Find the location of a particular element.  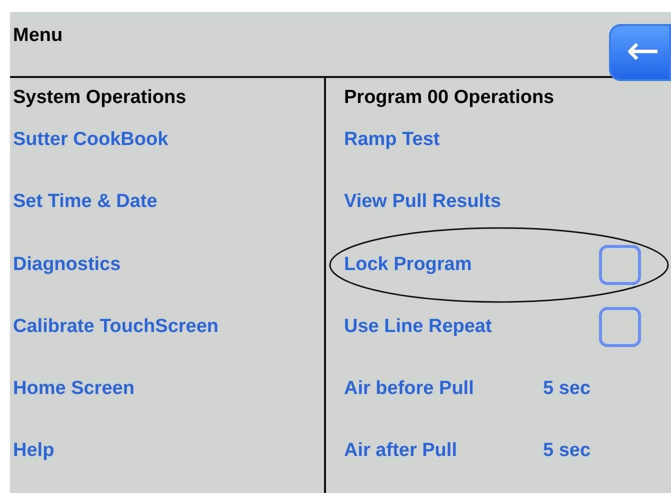

setting-label: Air before Pull is located at coordinates (443, 389).